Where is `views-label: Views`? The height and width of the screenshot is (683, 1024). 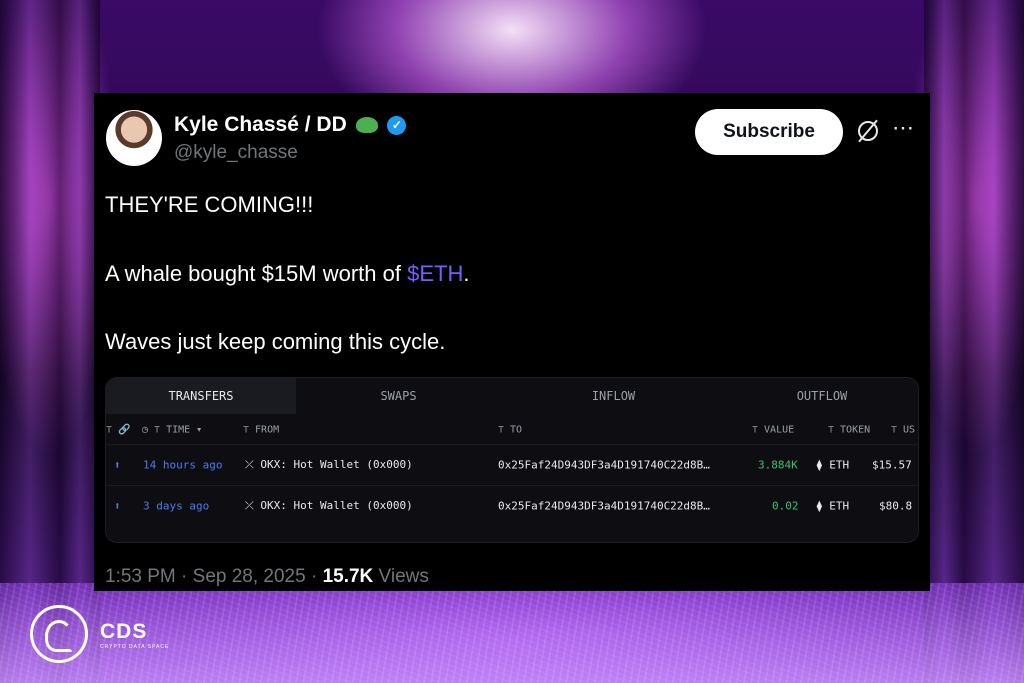
views-label: Views is located at coordinates (401, 576).